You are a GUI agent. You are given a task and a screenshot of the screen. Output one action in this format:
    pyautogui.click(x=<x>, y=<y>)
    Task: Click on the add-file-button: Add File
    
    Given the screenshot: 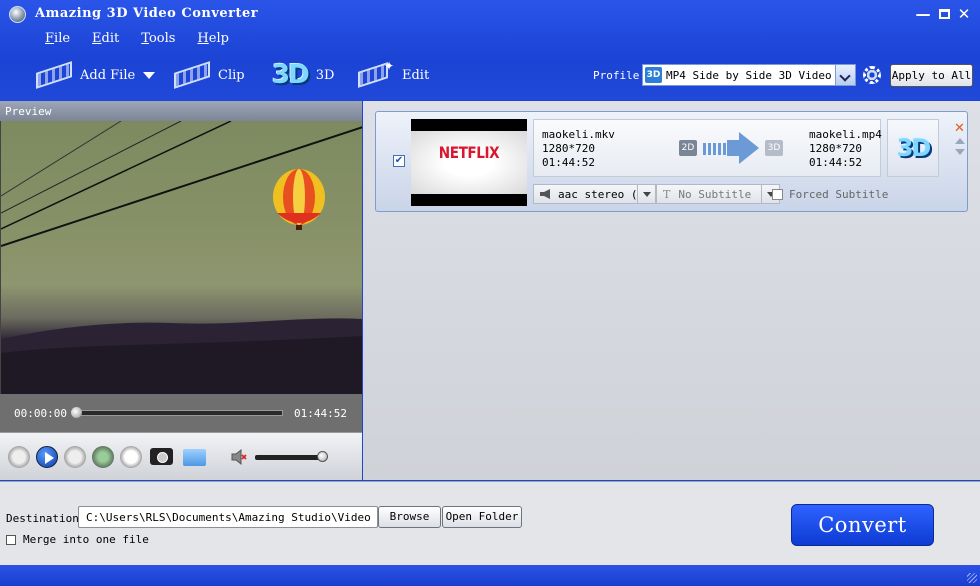 What is the action you would take?
    pyautogui.click(x=95, y=75)
    